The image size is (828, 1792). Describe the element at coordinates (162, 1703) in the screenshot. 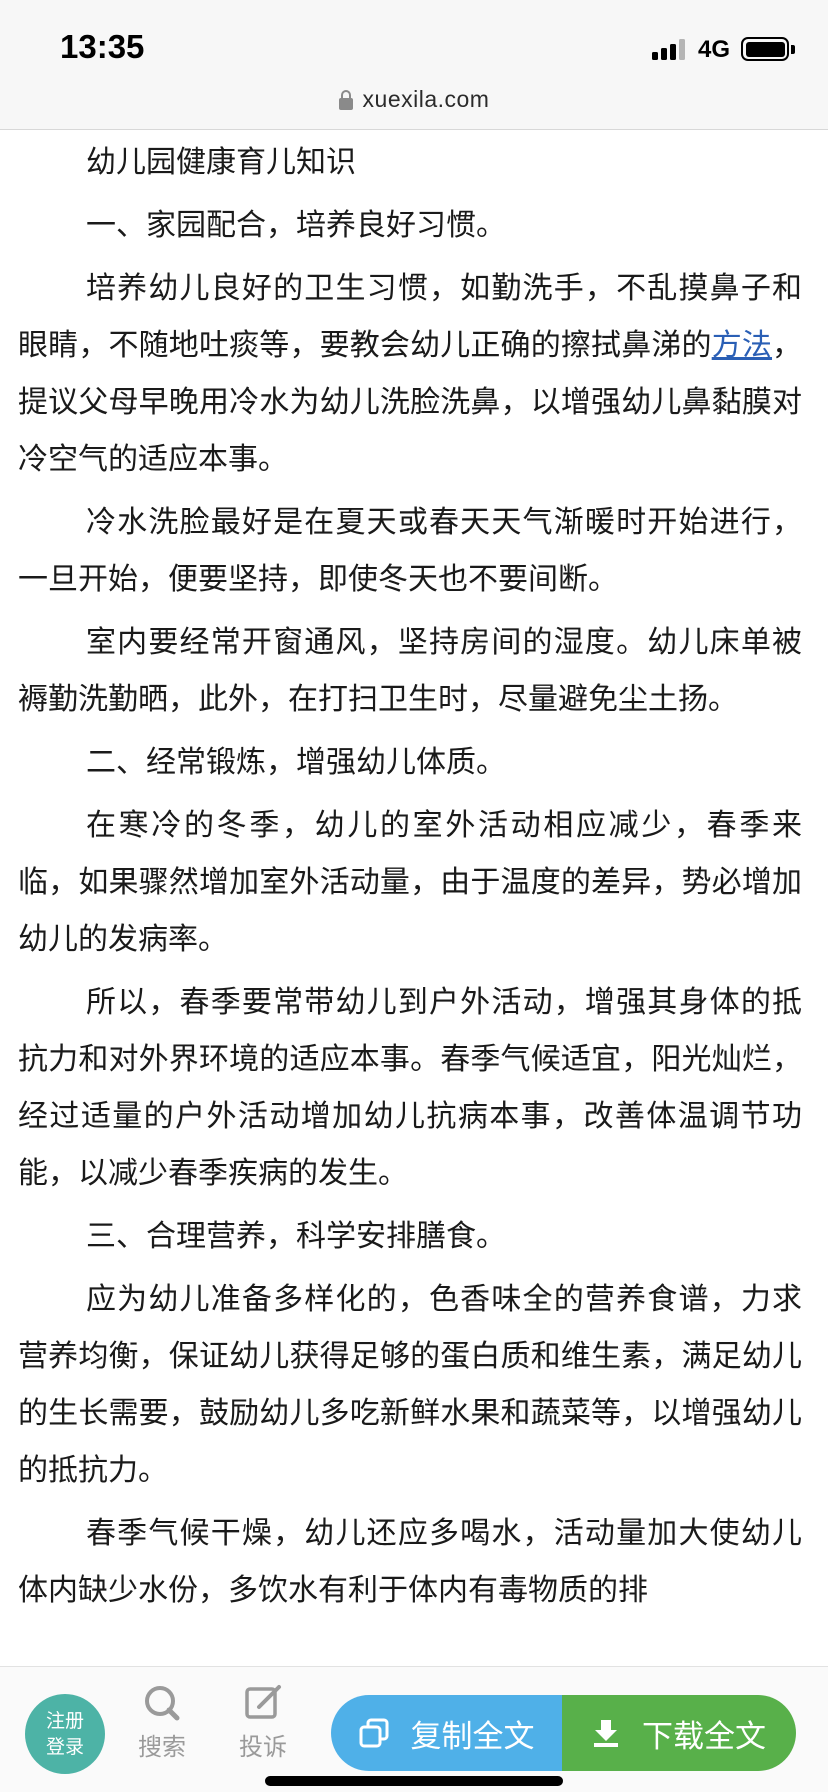

I see `search-icon` at that location.